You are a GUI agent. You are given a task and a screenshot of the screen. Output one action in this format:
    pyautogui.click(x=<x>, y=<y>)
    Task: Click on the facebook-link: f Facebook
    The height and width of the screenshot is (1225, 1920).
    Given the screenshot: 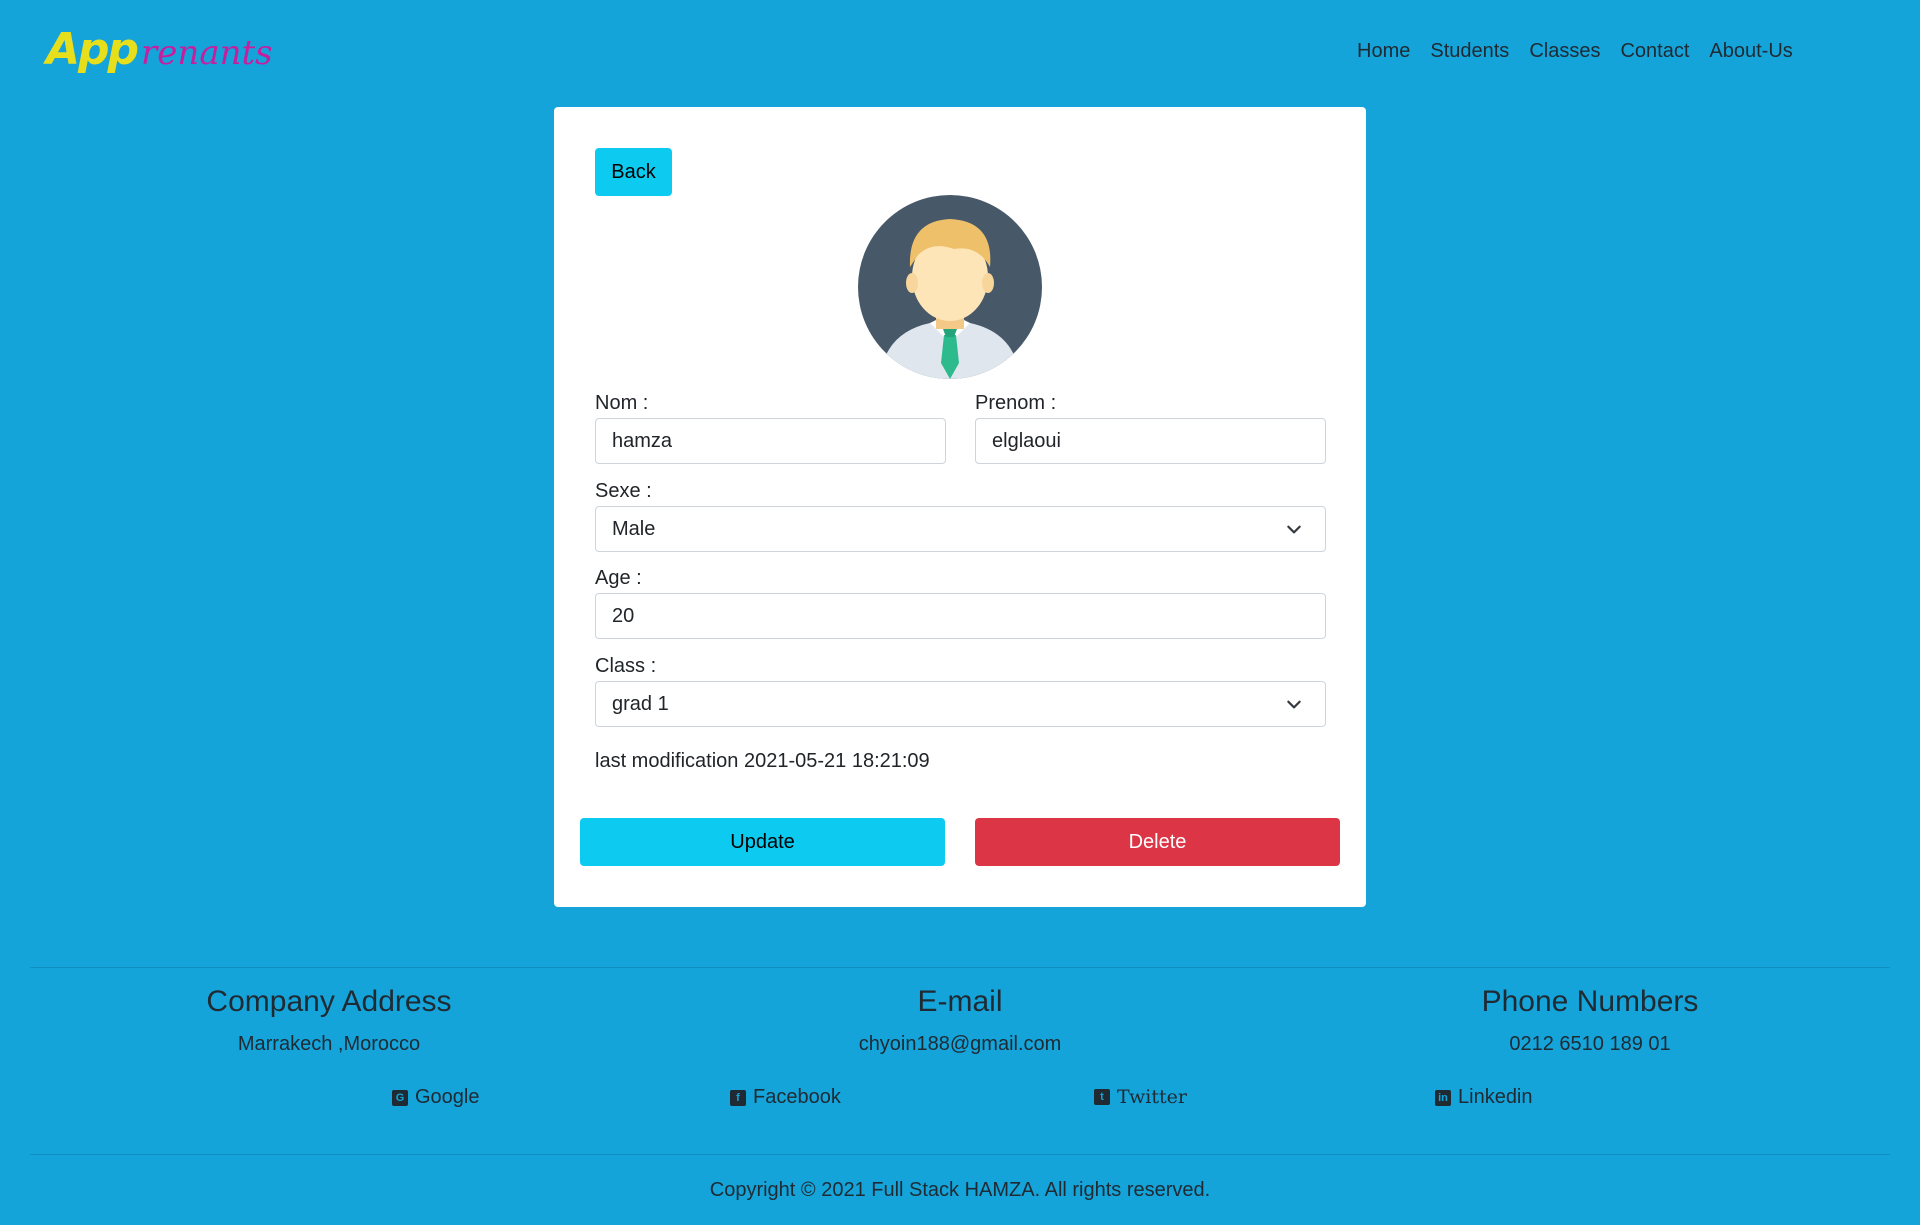 What is the action you would take?
    pyautogui.click(x=785, y=1097)
    